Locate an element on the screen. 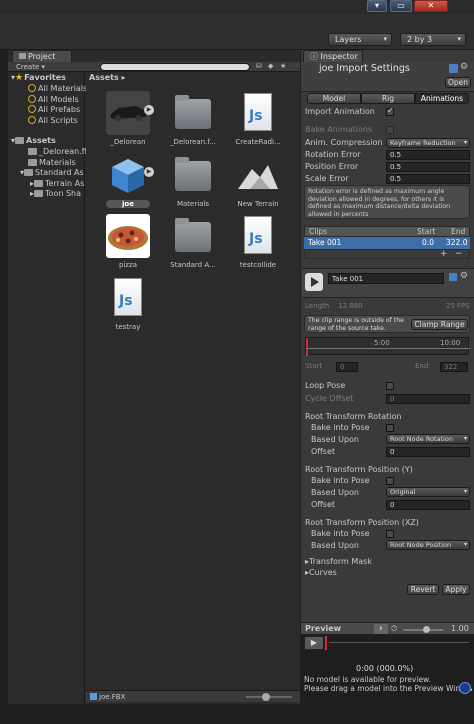 The height and width of the screenshot is (724, 474). favorite-item: All Scripts is located at coordinates (53, 121).